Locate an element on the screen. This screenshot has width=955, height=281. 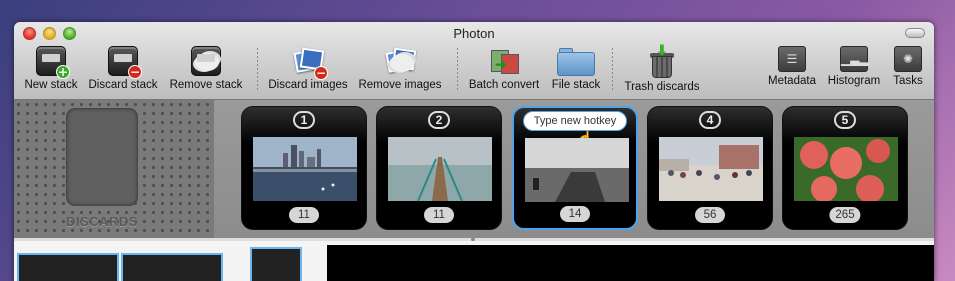
trash-discards-button: ⬇ Trash discards is located at coordinates (662, 67).